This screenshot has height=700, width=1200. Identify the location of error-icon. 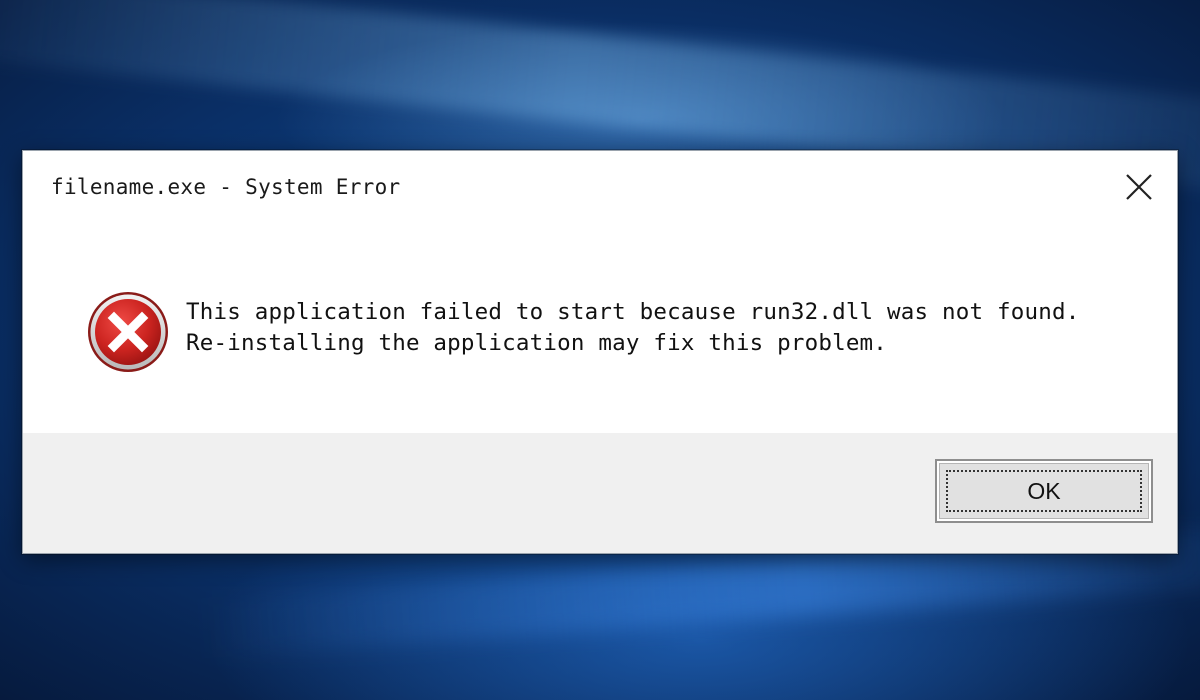
(128, 332).